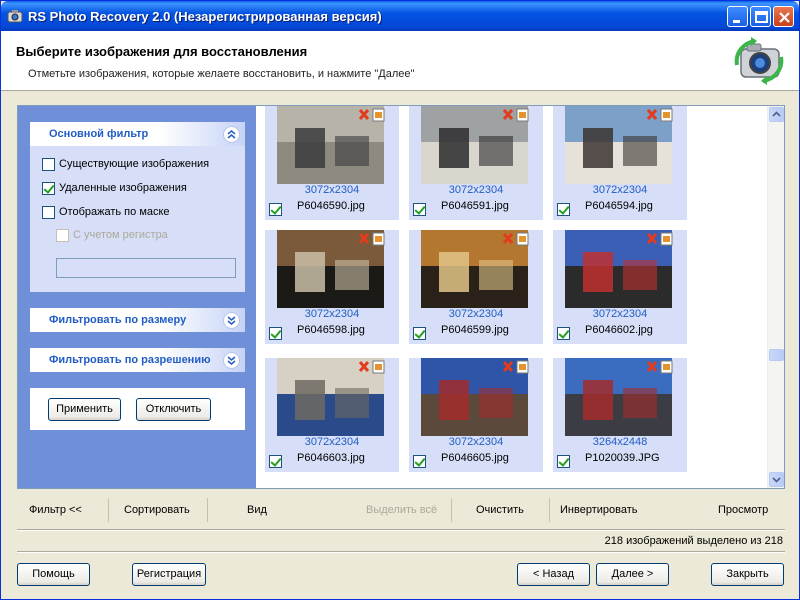  Describe the element at coordinates (476, 163) in the screenshot. I see `thumbnail-item: 3072x2304 P6046591.jpg` at that location.